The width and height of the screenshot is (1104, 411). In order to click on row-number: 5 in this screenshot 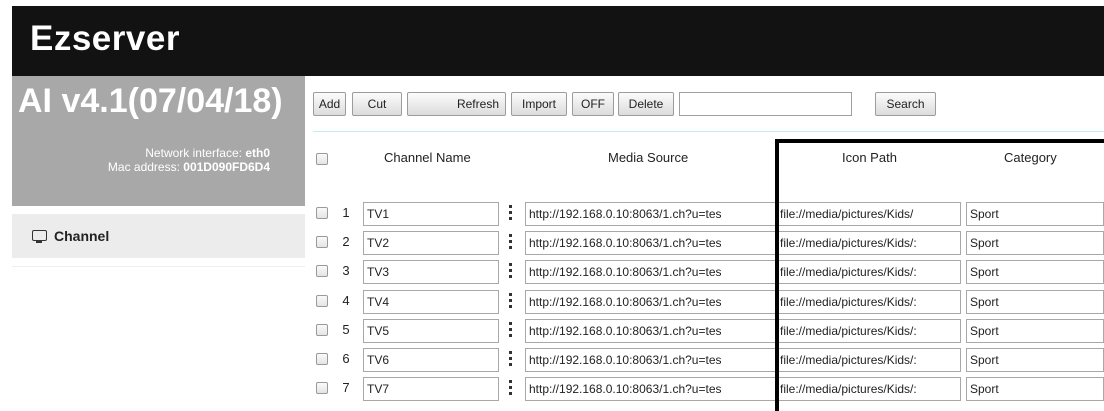, I will do `click(346, 329)`.